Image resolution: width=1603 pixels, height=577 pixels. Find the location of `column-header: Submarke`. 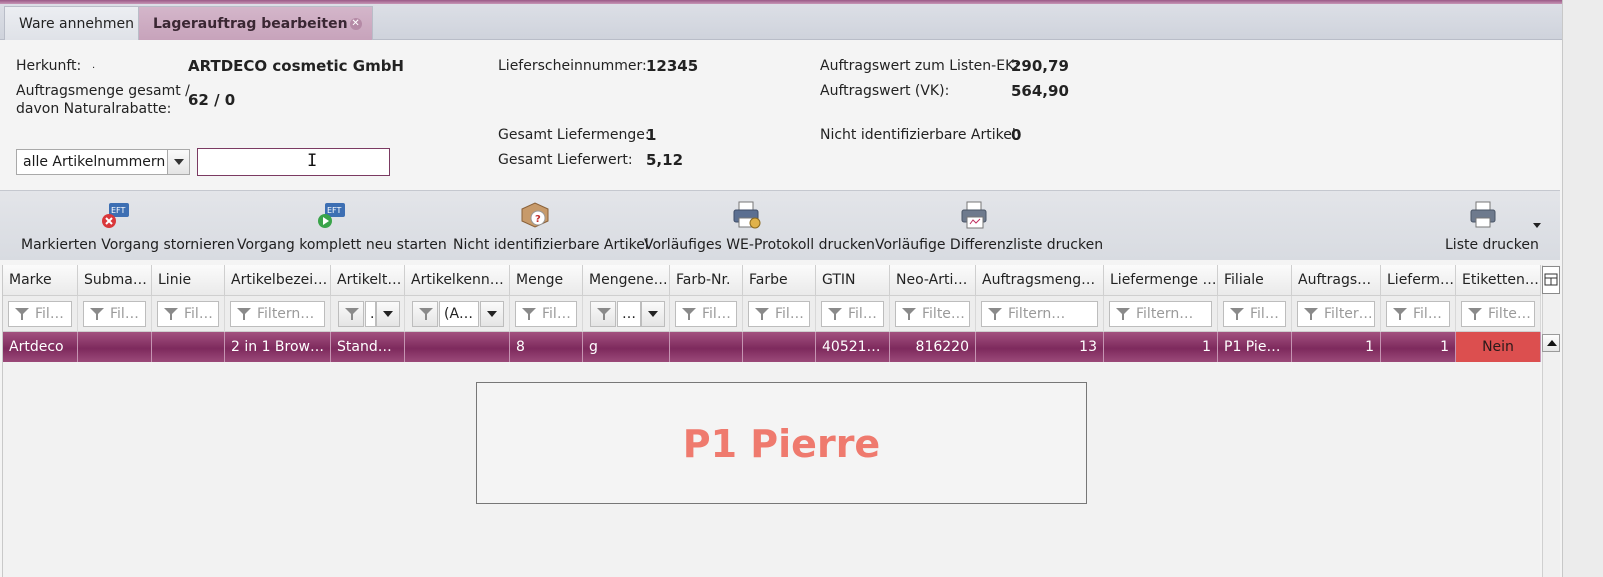

column-header: Submarke is located at coordinates (115, 280).